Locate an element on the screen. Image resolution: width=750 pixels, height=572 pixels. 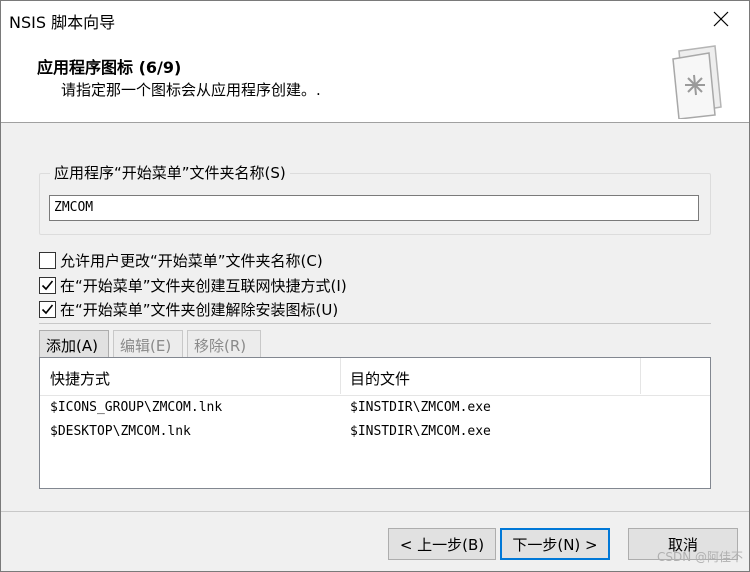
uninstall-icon-option: 在“开始菜单”文件夹创建解除安装图标(U) is located at coordinates (188, 309).